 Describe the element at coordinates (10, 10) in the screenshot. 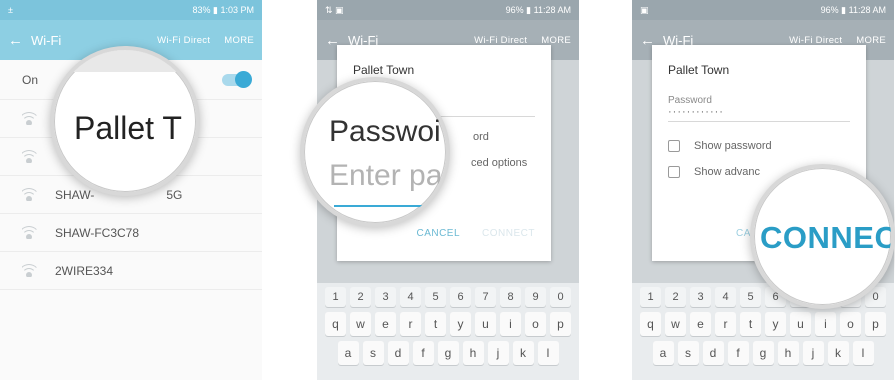

I see `status-left: ±` at that location.